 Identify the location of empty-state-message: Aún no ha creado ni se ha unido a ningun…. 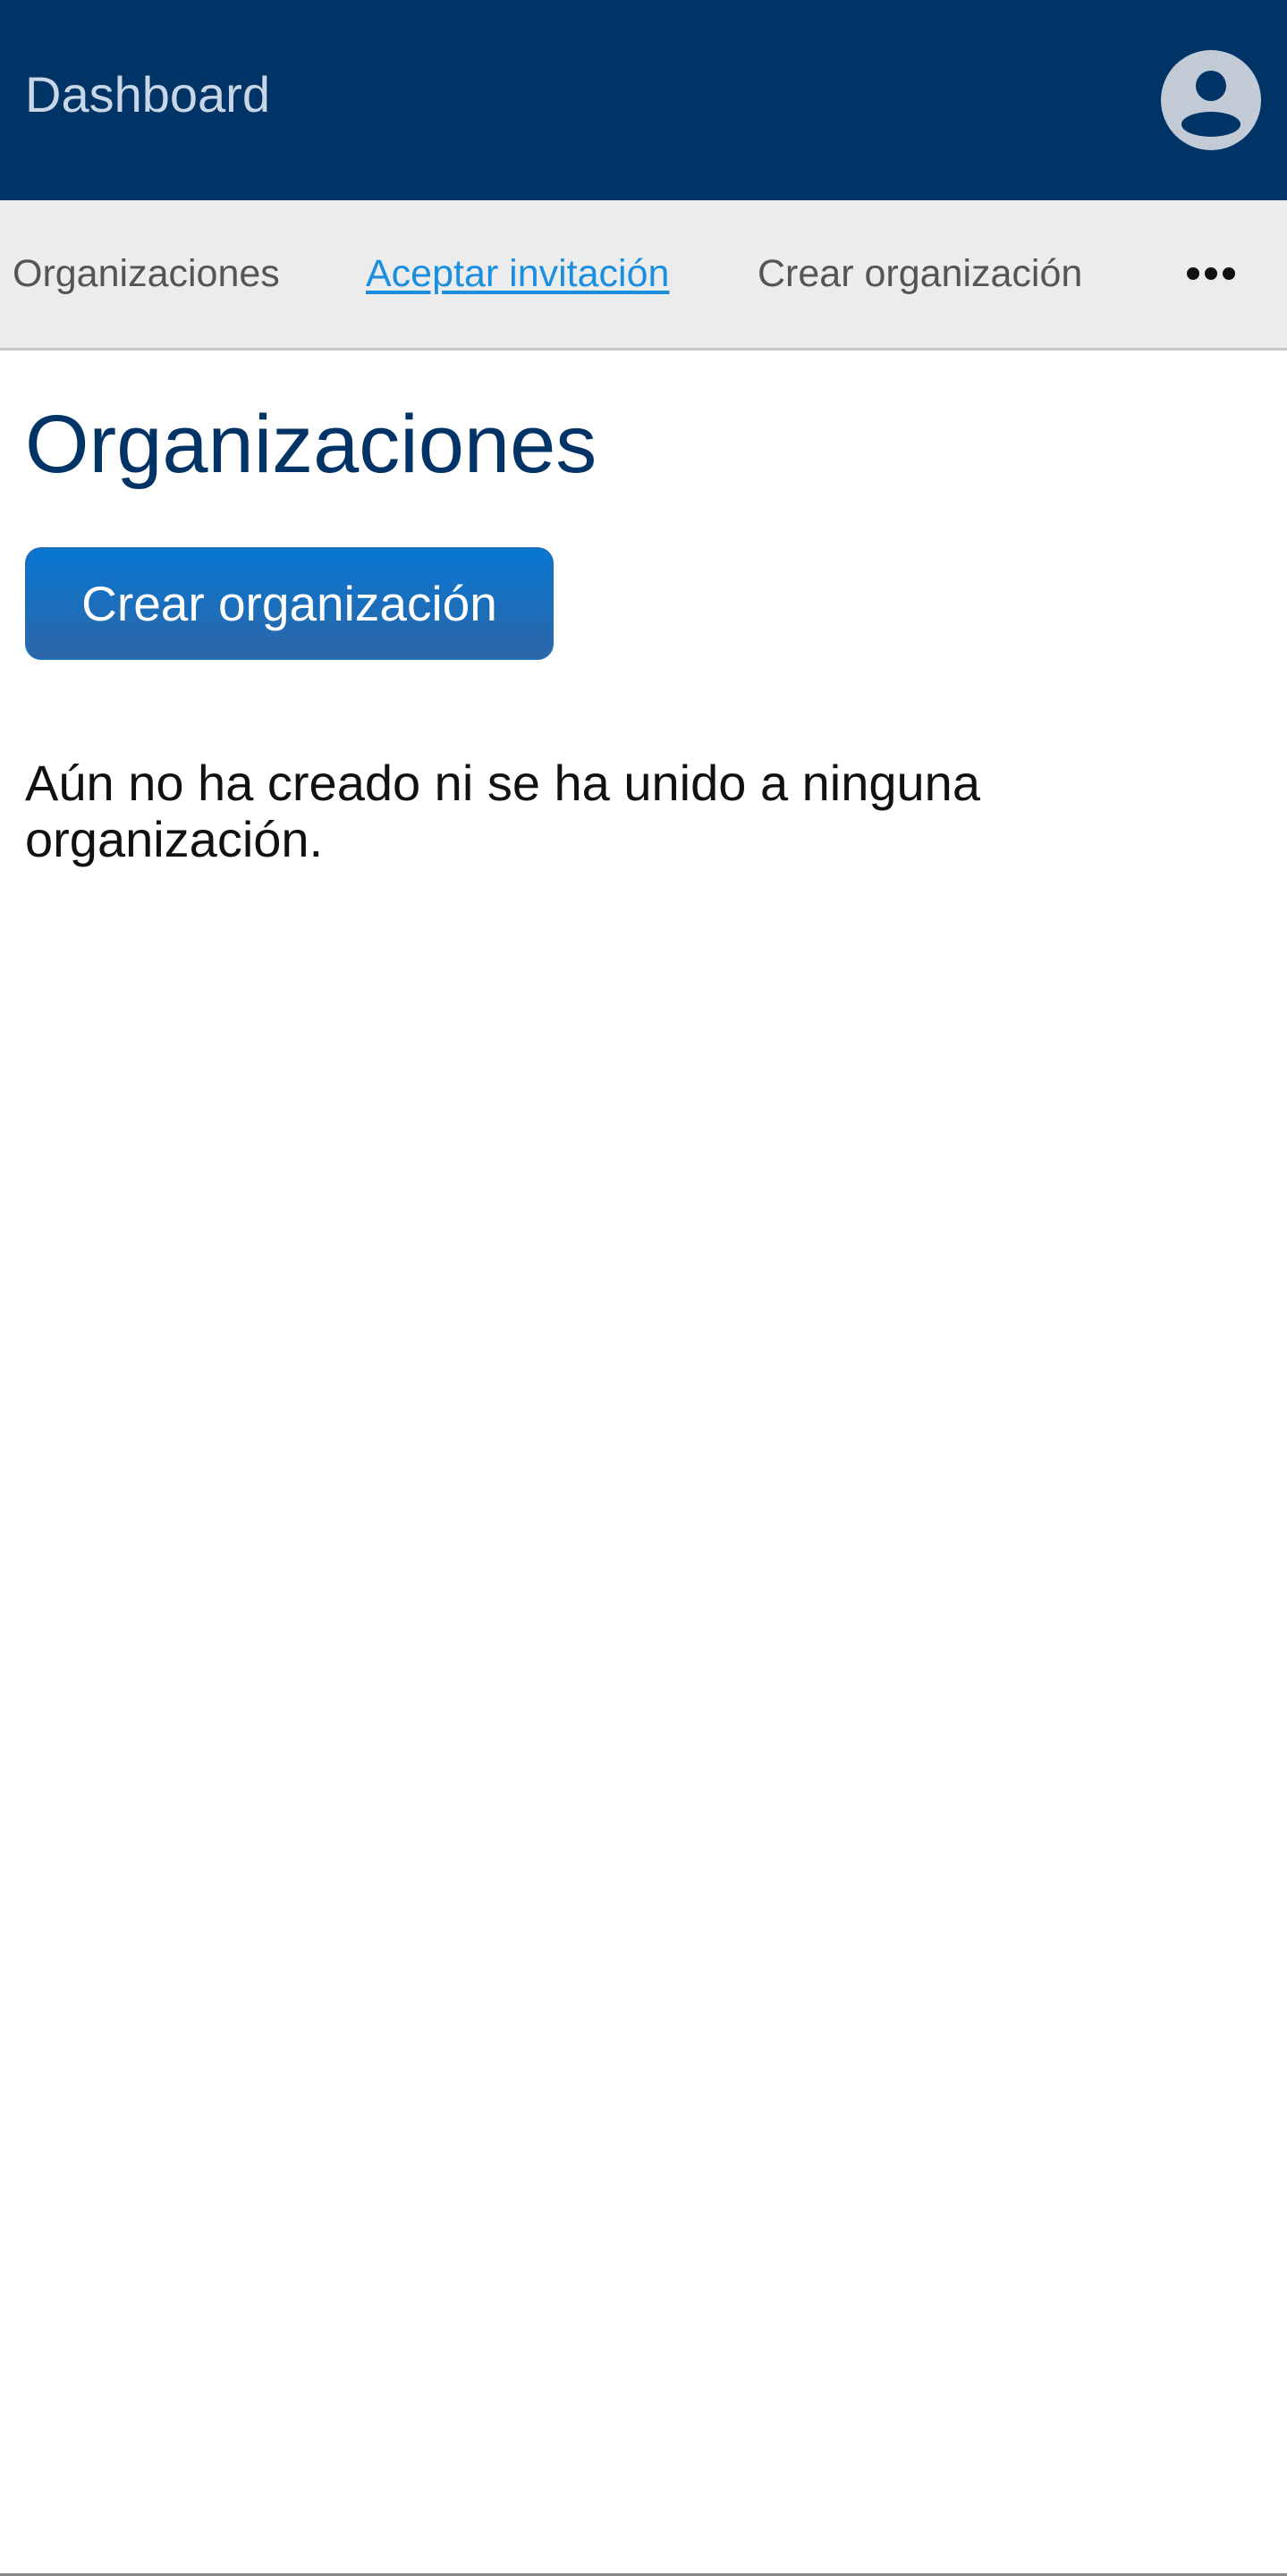
(502, 811).